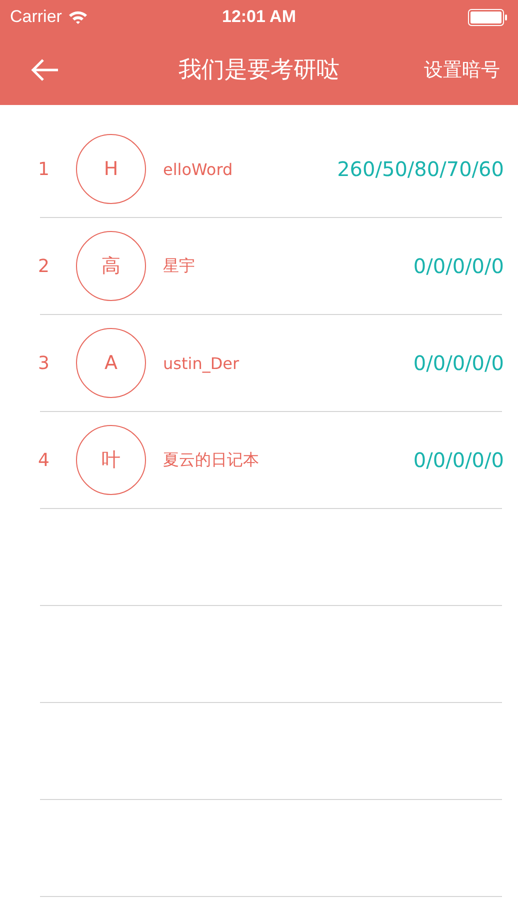 The image size is (518, 920). I want to click on member-name: ustin_Der, so click(201, 363).